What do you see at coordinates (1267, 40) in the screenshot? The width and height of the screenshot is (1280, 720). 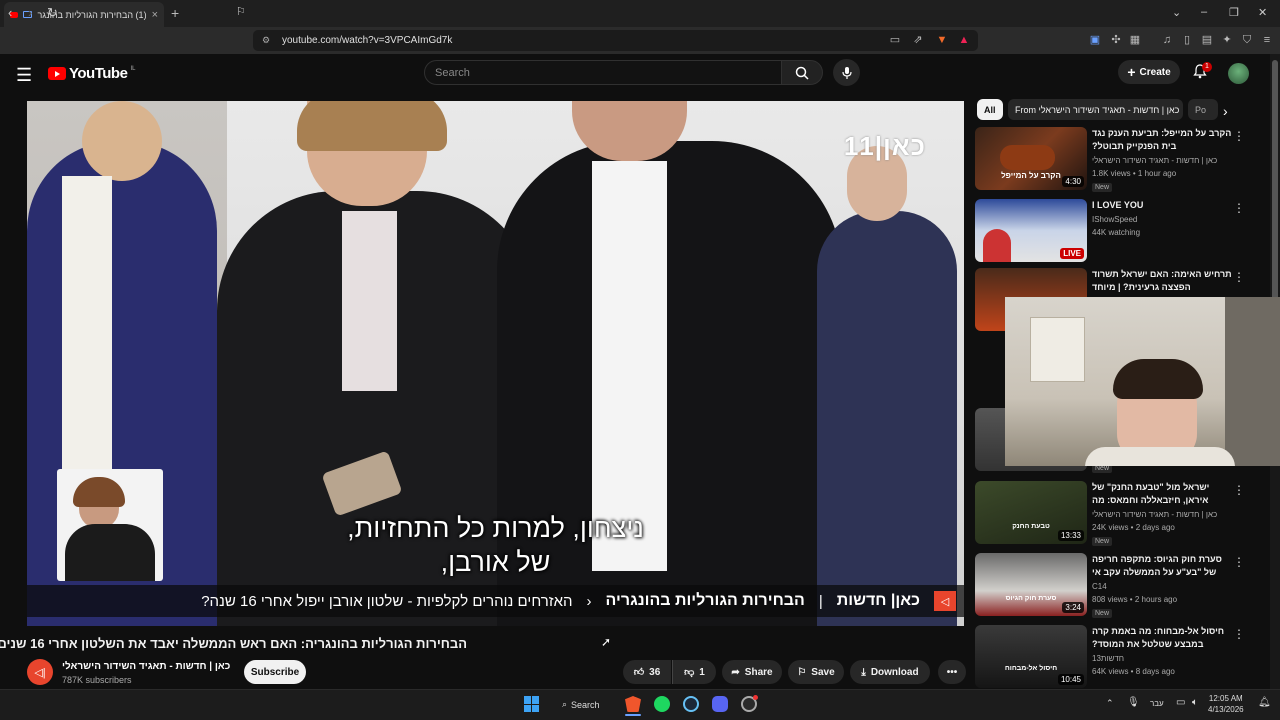 I see `browser-menu-icon: ≡` at bounding box center [1267, 40].